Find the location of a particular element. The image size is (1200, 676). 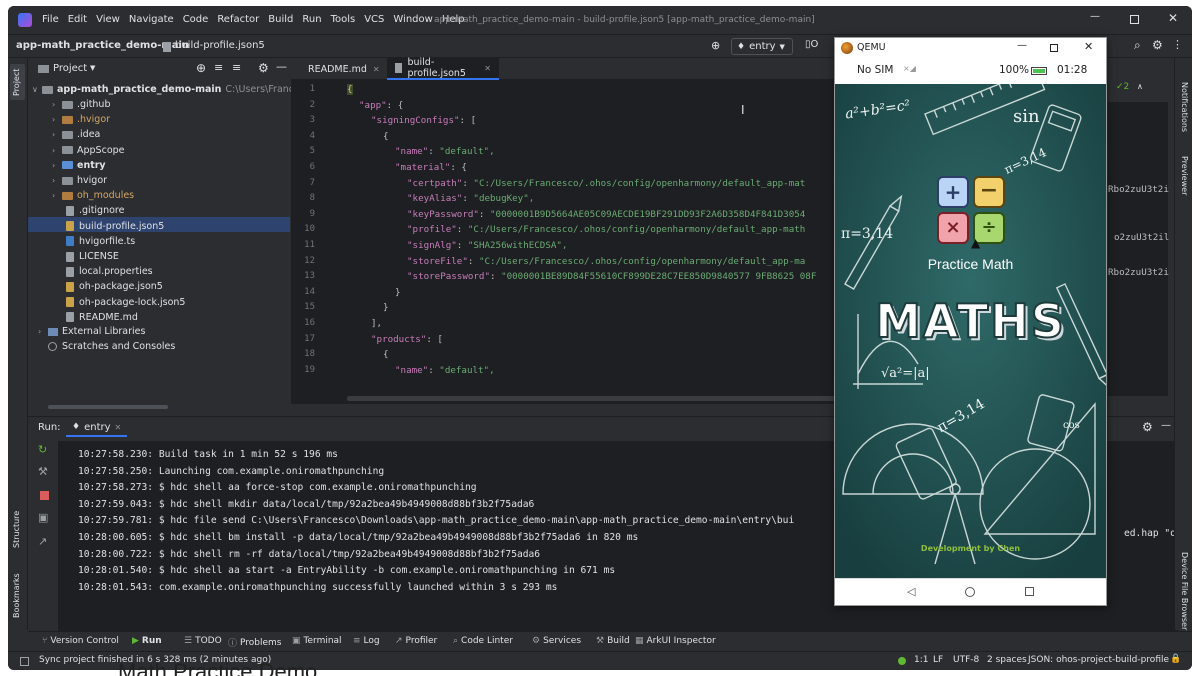

project-tree-item: › .idea is located at coordinates (76, 134).